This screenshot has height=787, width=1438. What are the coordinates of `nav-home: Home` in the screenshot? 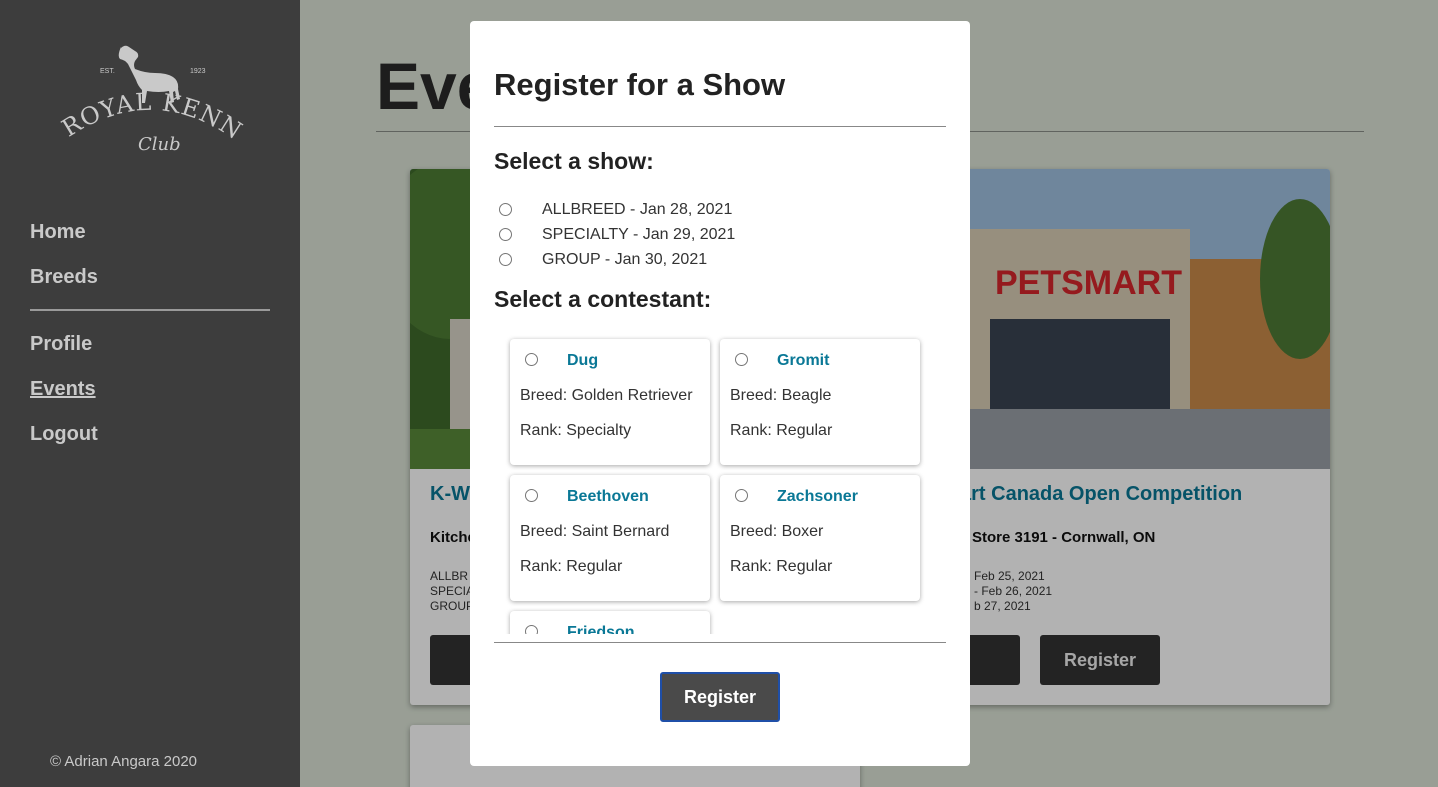 It's located at (150, 239).